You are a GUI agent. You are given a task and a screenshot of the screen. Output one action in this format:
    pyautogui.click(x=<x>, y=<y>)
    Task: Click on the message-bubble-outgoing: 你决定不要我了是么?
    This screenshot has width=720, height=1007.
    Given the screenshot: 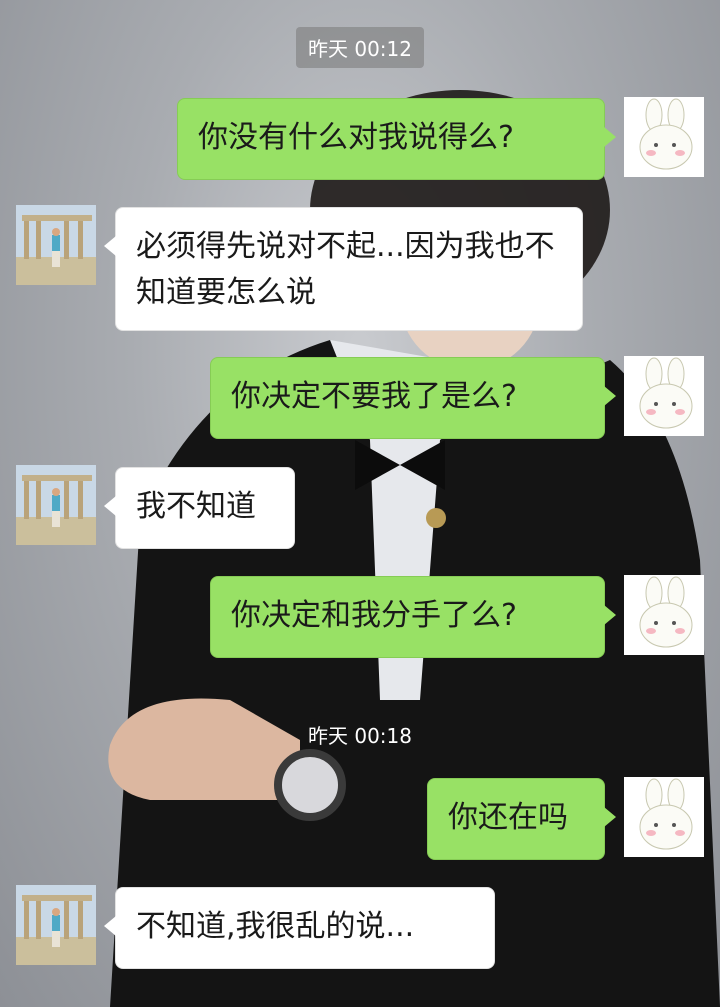 What is the action you would take?
    pyautogui.click(x=413, y=398)
    